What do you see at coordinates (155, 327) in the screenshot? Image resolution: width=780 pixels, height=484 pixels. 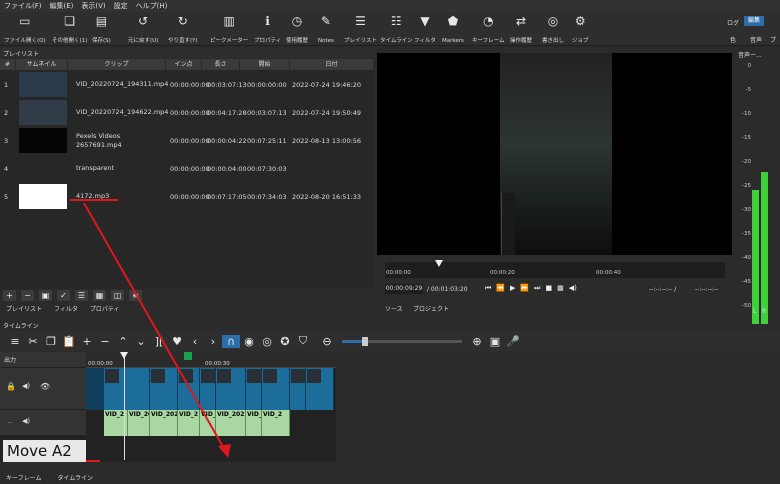 I see `annotation-arrow` at bounding box center [155, 327].